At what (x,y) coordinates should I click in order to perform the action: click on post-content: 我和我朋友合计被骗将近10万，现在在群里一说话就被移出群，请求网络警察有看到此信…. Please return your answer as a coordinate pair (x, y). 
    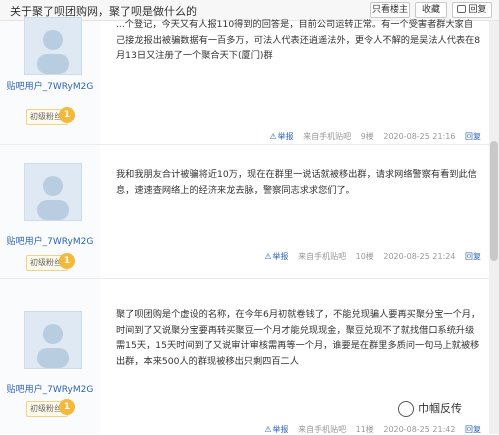
    Looking at the image, I should click on (296, 182).